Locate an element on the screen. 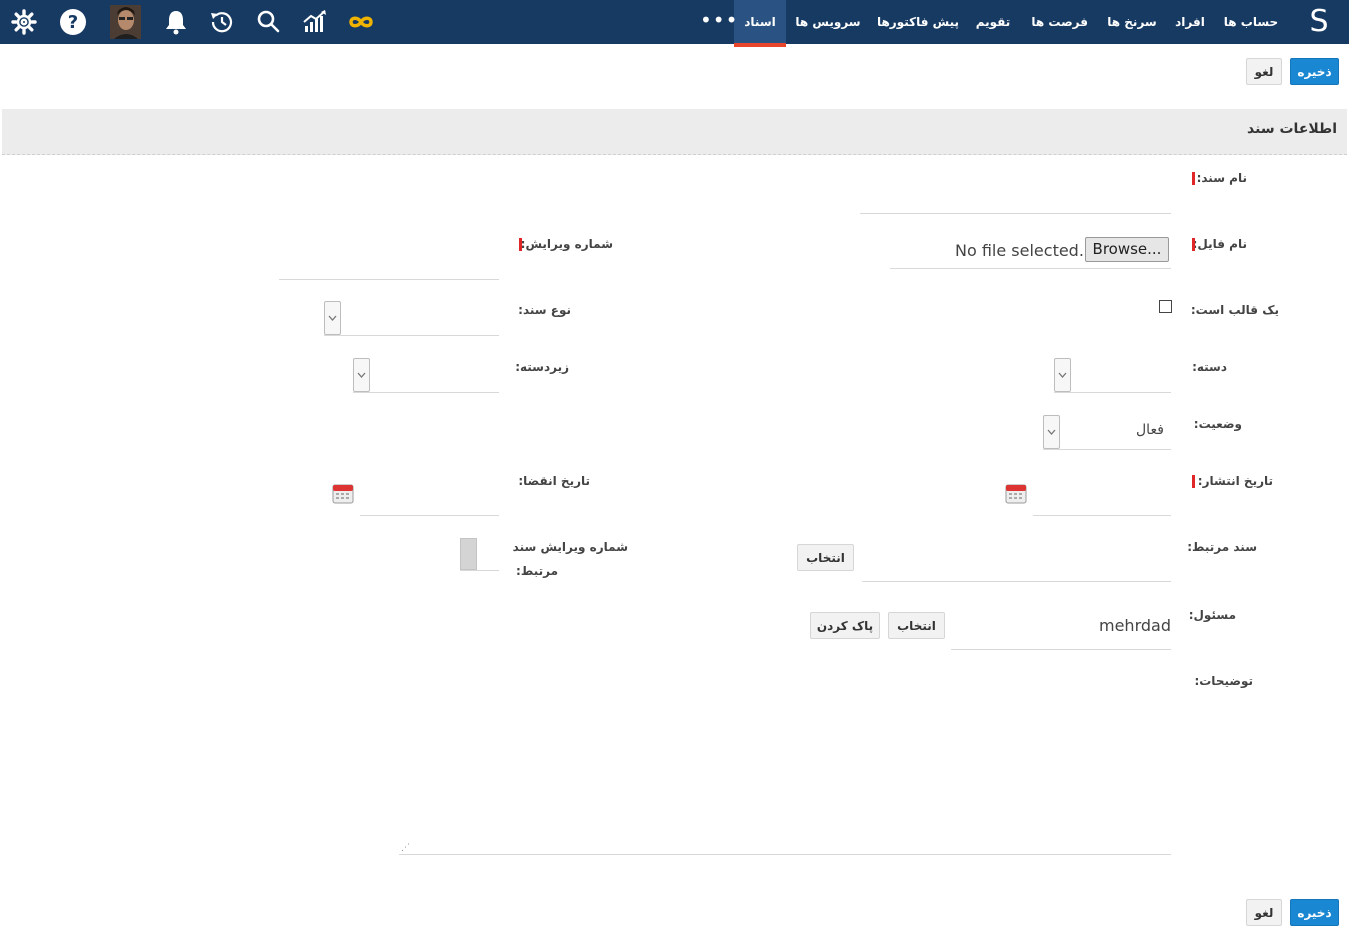 The image size is (1349, 943). nav-calendar: تقویم is located at coordinates (993, 22).